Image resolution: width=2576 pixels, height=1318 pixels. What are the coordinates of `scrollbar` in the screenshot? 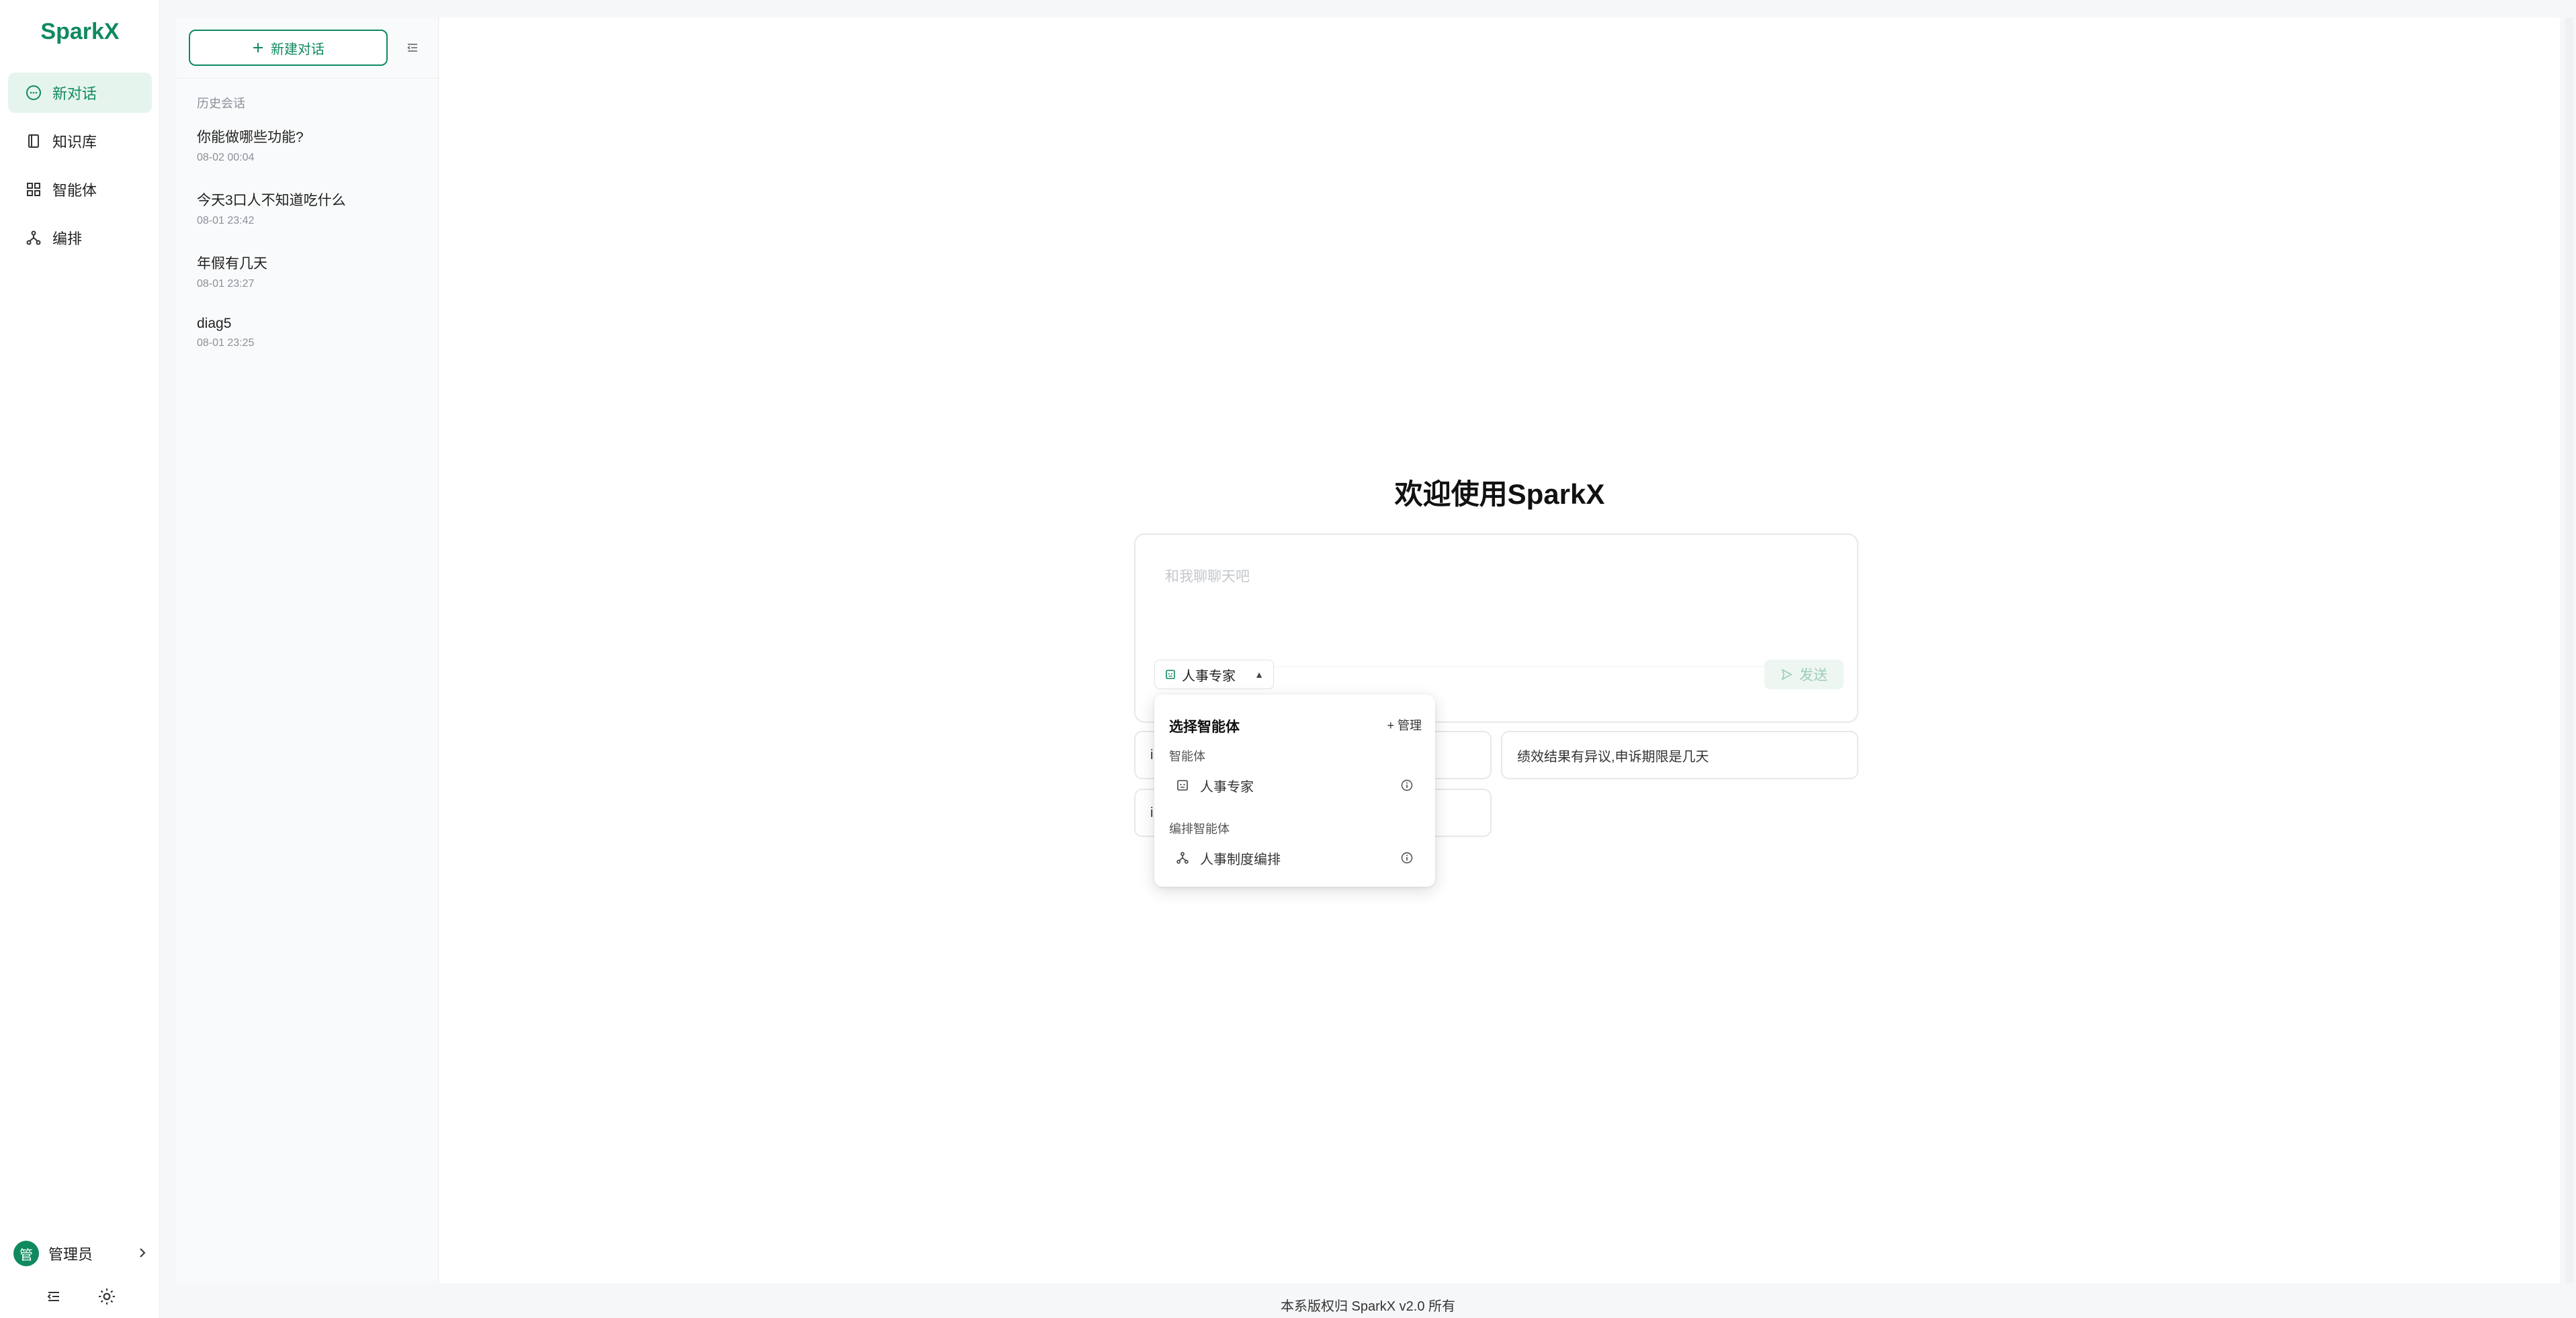 It's located at (2569, 650).